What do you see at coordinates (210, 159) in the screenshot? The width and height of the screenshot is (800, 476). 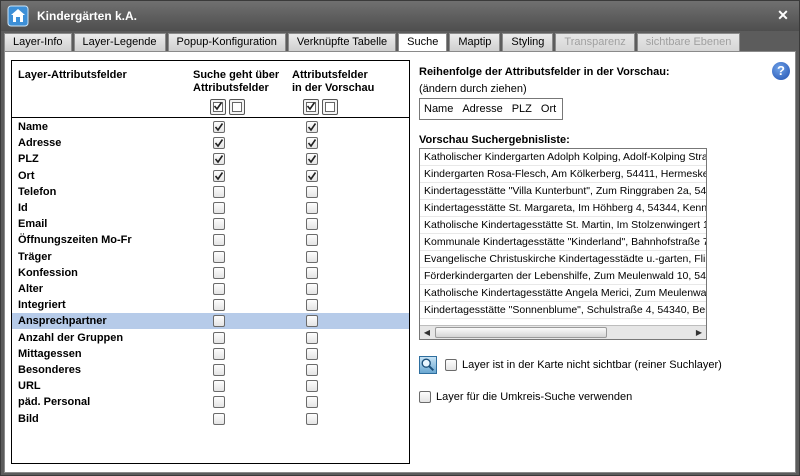 I see `field-row: PLZ` at bounding box center [210, 159].